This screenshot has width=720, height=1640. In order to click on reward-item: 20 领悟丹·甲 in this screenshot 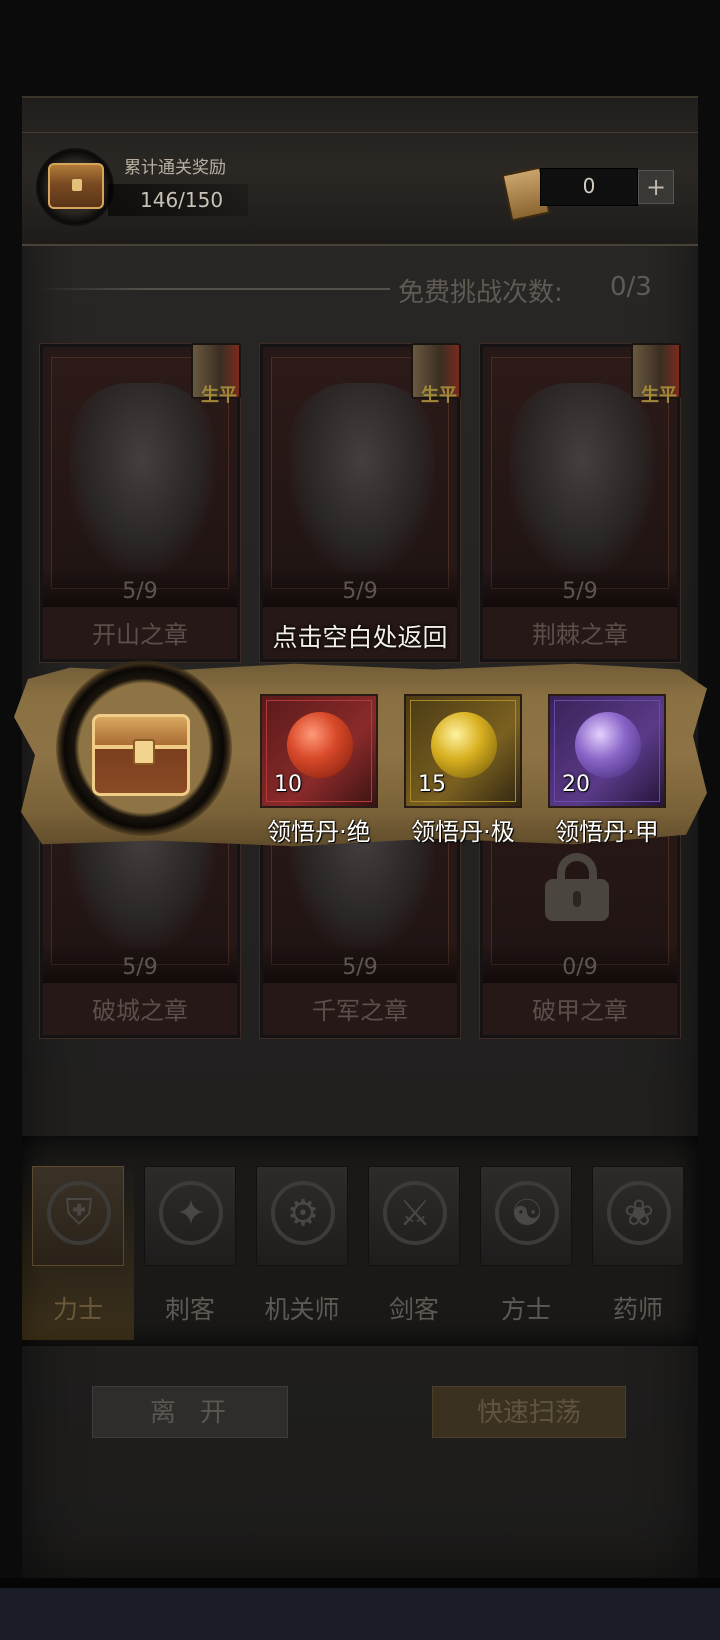, I will do `click(607, 770)`.